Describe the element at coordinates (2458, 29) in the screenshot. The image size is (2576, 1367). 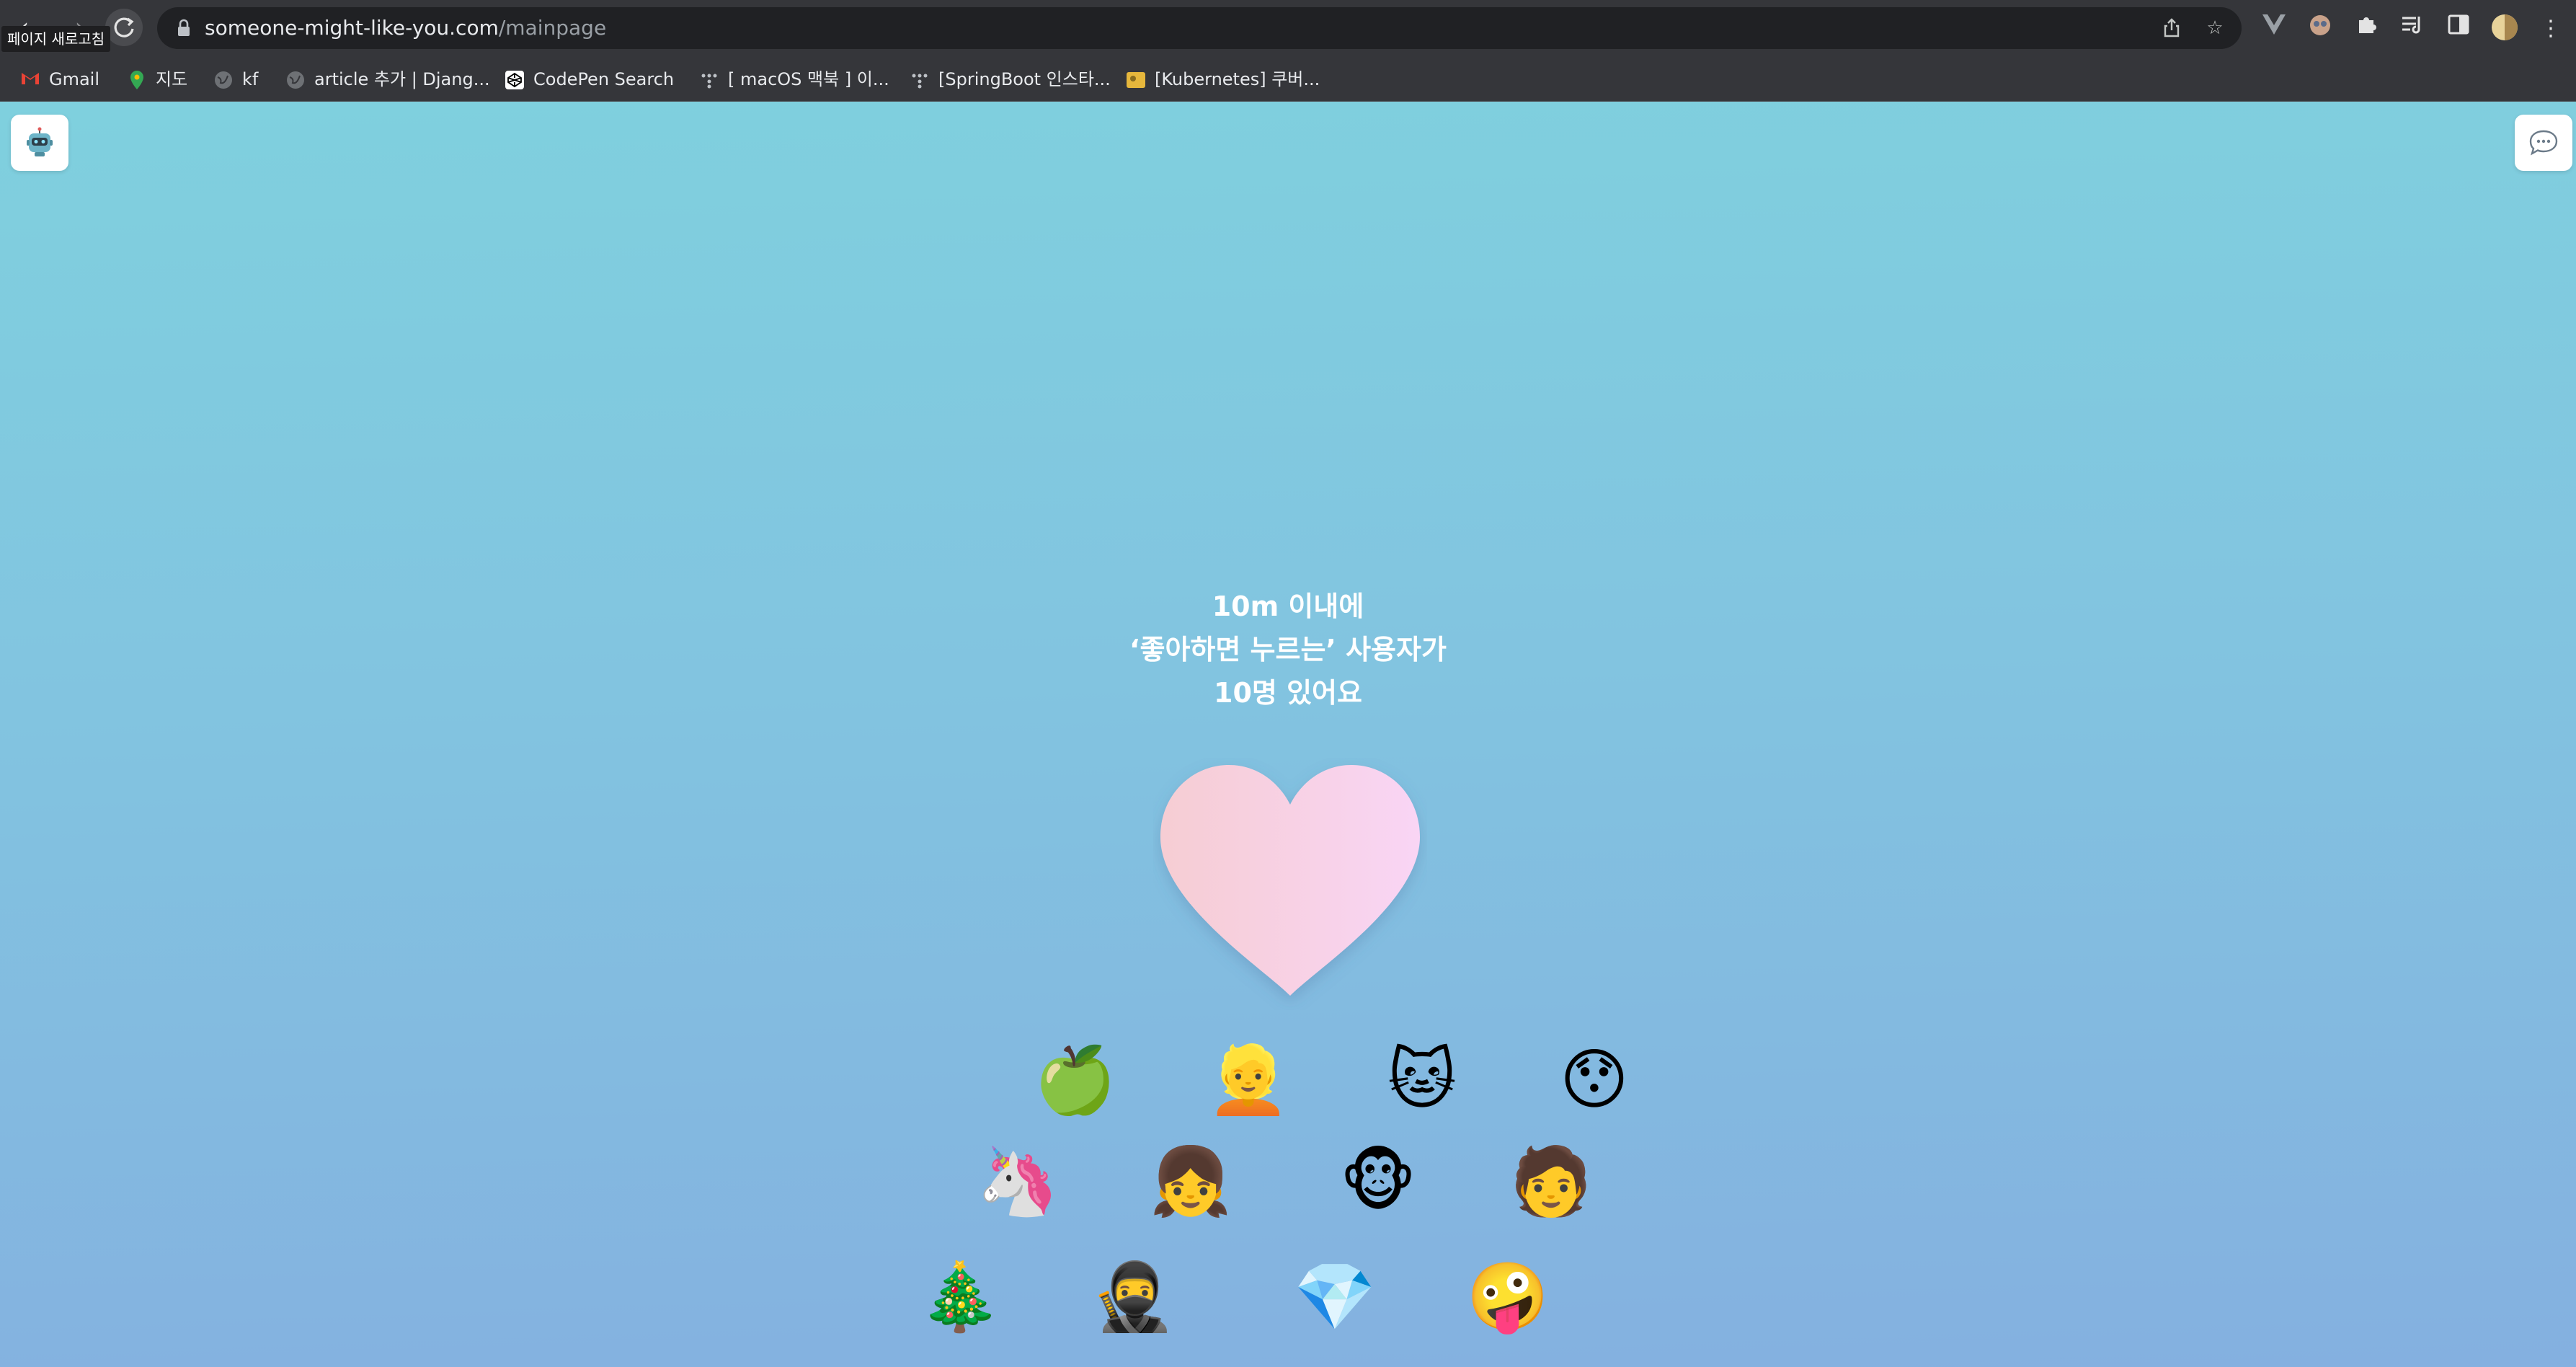
I see `side-panel-icon` at that location.